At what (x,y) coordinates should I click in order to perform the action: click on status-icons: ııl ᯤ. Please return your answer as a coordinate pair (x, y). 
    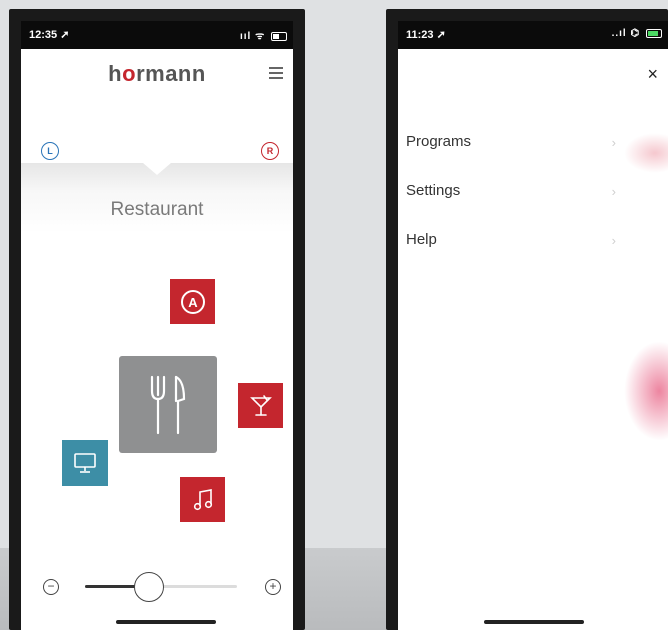
    Looking at the image, I should click on (263, 35).